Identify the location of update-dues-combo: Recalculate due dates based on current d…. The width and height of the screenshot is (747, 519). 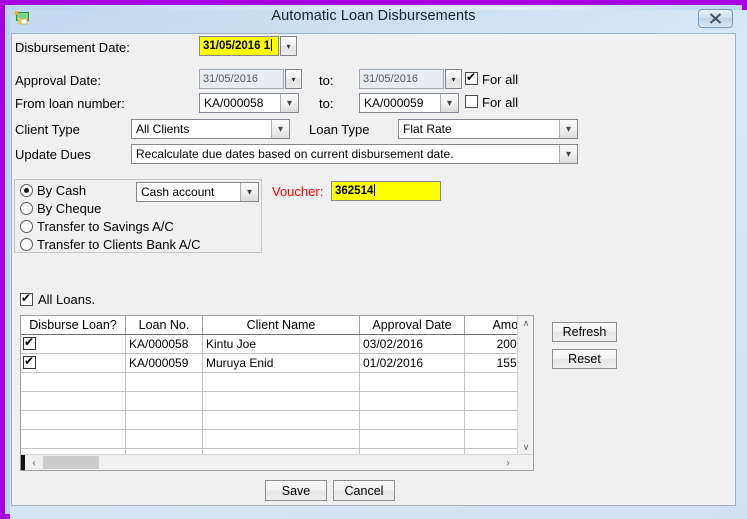
(354, 154).